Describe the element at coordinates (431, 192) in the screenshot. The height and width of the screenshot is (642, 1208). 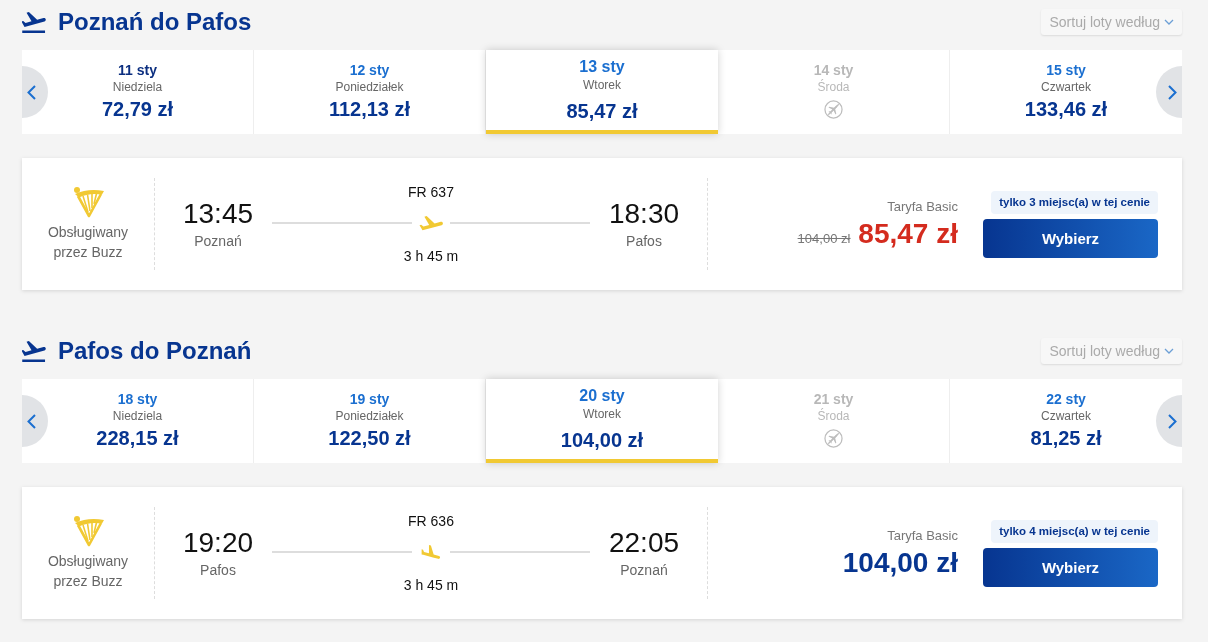
I see `flight-number: FR 637` at that location.